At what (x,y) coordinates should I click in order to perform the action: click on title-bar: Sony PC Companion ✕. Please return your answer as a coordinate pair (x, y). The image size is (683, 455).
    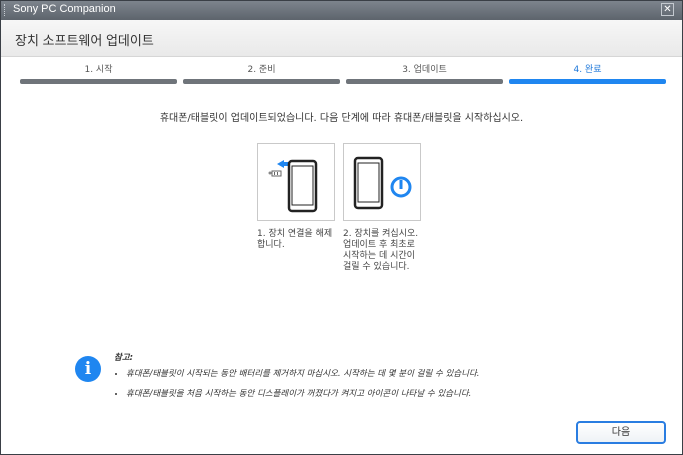
    Looking at the image, I should click on (341, 10).